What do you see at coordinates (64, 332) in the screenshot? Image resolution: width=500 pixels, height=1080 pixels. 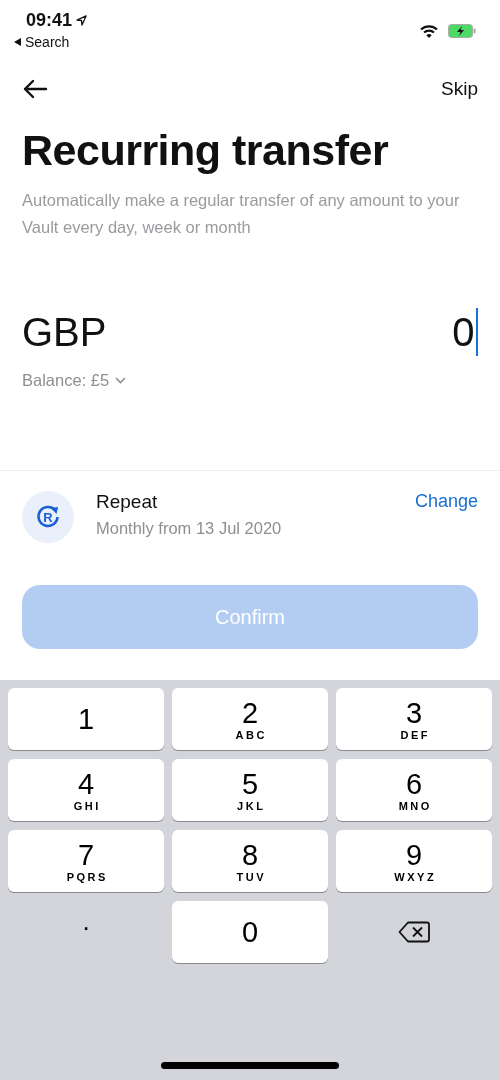 I see `currency-code: GBP` at bounding box center [64, 332].